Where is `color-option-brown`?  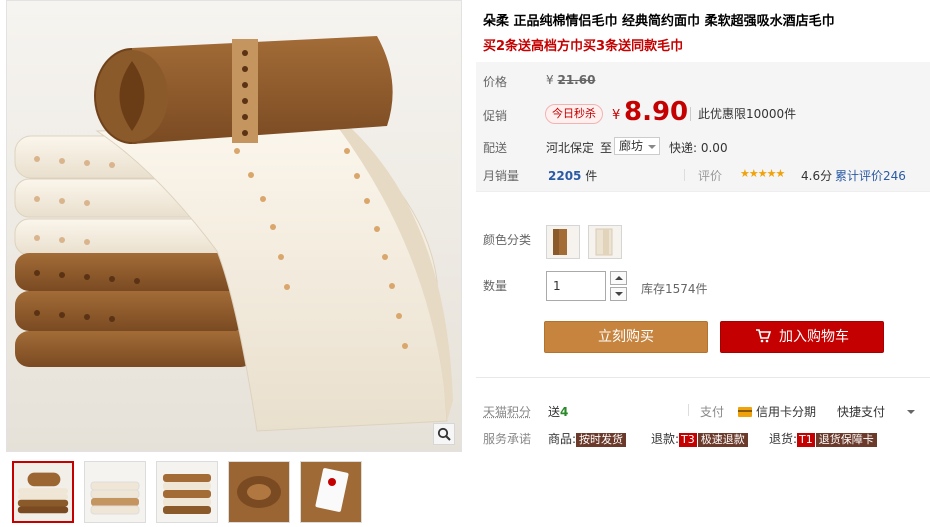 color-option-brown is located at coordinates (563, 242).